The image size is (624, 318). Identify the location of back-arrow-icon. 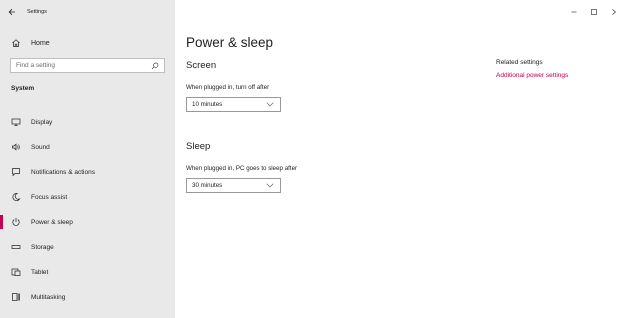
(11, 12).